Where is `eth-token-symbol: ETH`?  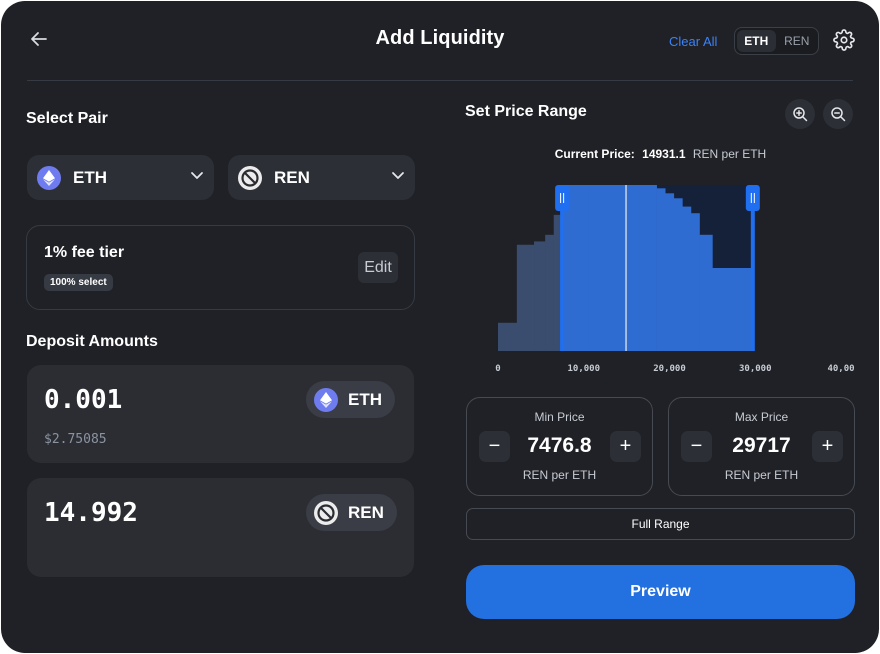 eth-token-symbol: ETH is located at coordinates (365, 399).